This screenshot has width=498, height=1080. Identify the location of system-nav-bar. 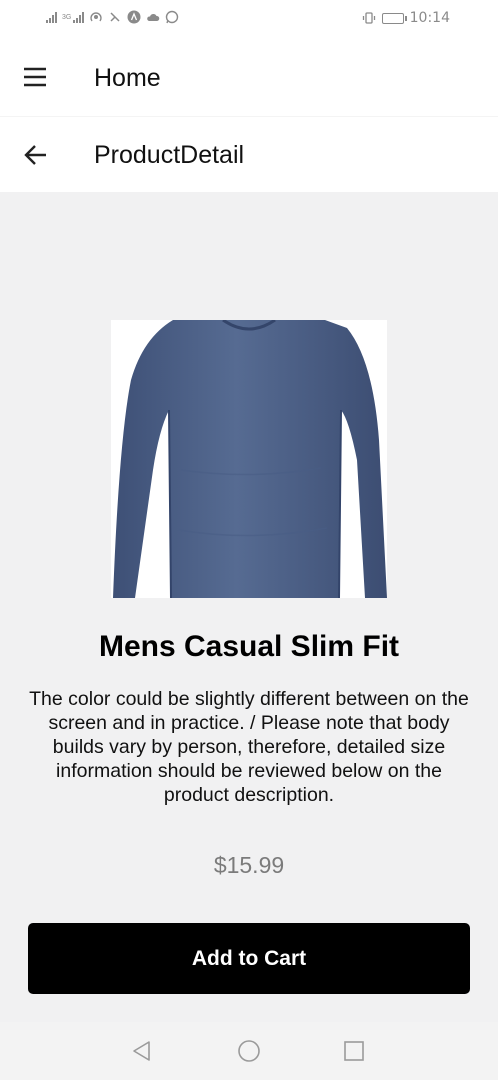
(249, 1051).